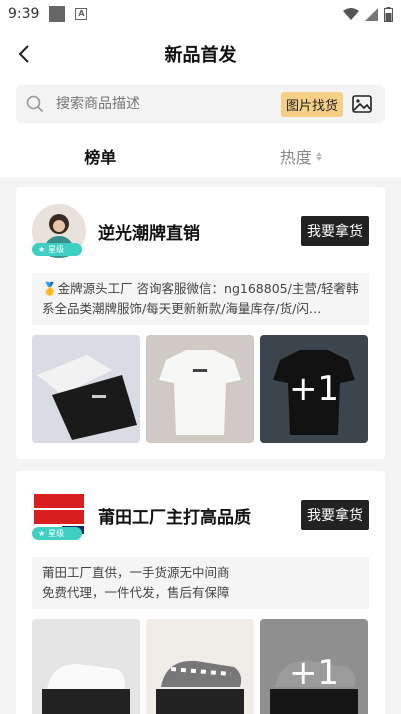 The width and height of the screenshot is (401, 714). Describe the element at coordinates (311, 104) in the screenshot. I see `image-search-button: 图片找货` at that location.